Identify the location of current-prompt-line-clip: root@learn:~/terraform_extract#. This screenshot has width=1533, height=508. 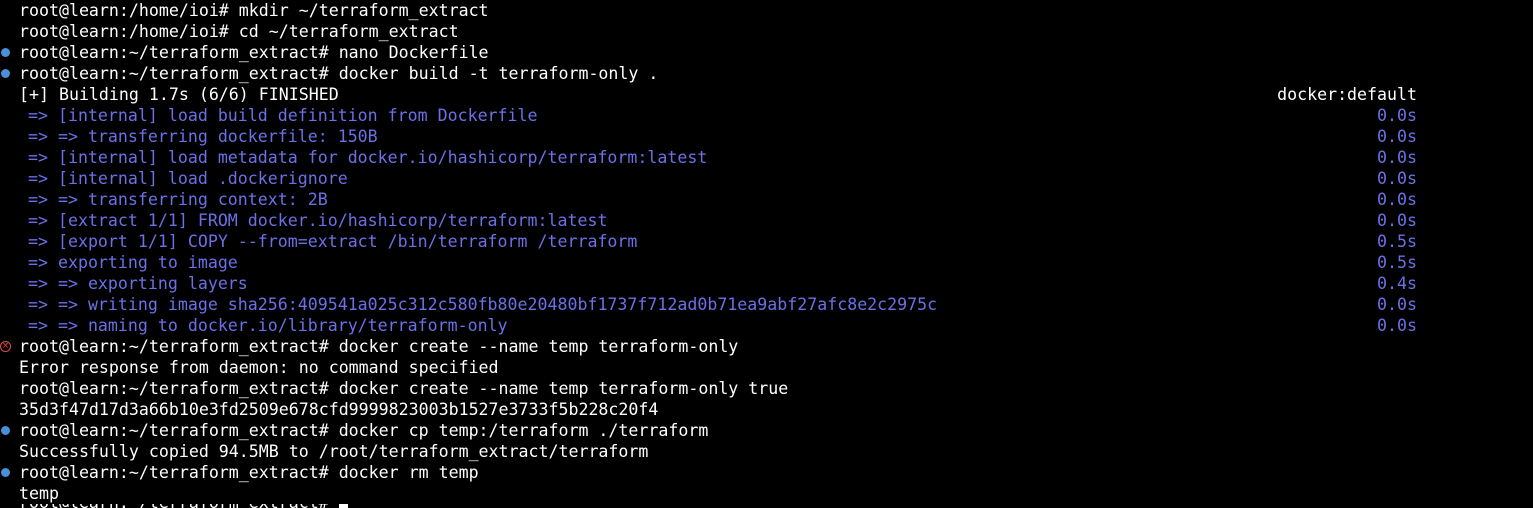
(766, 506).